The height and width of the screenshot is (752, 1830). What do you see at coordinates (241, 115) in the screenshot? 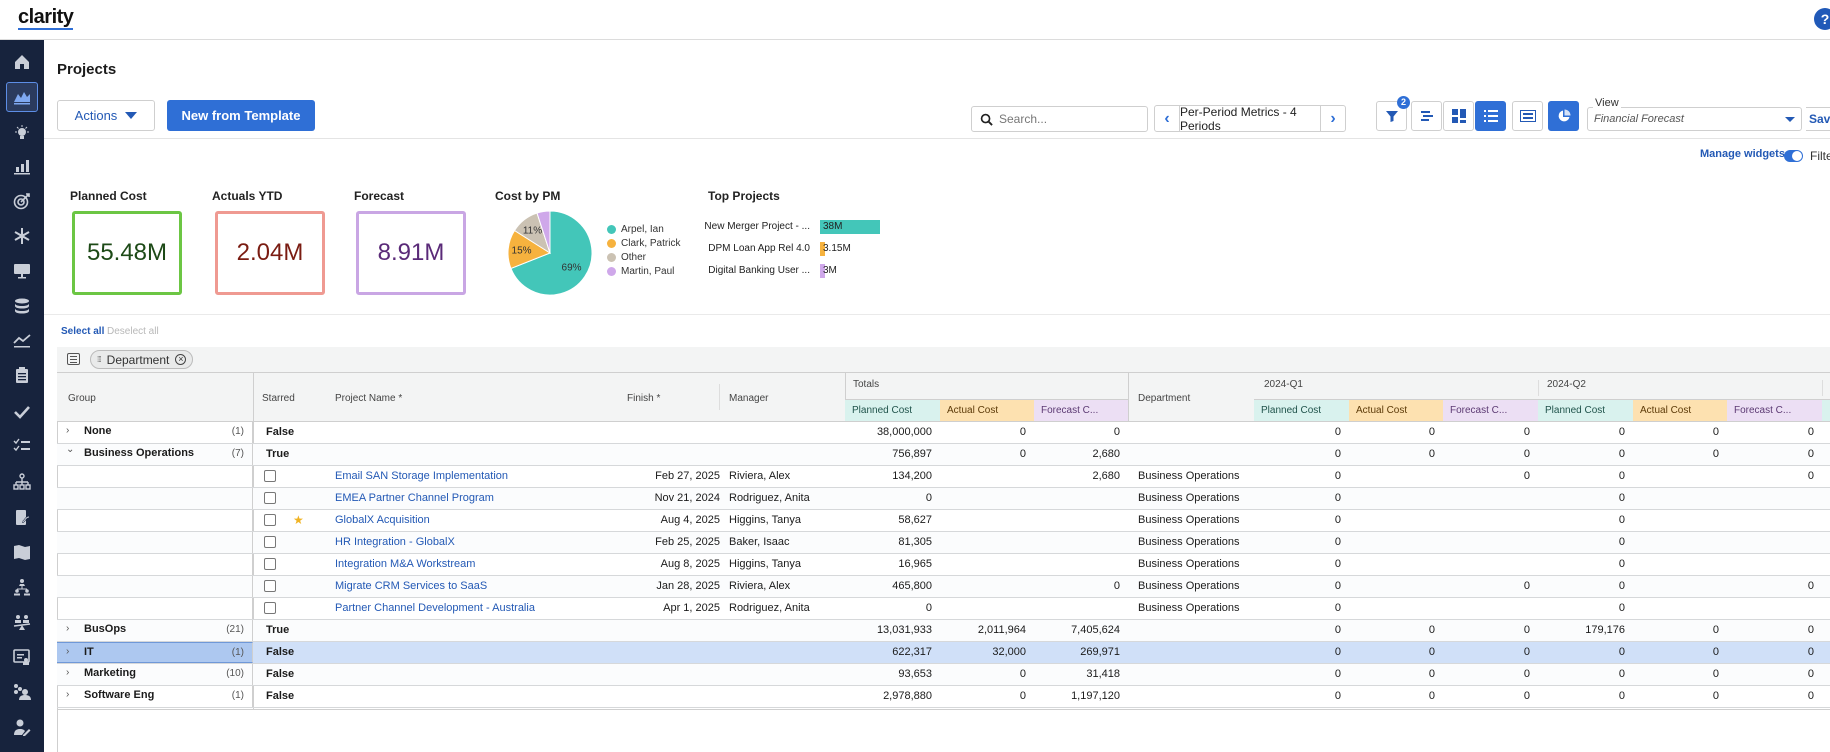
I see `new-from-template-button: New from Template` at bounding box center [241, 115].